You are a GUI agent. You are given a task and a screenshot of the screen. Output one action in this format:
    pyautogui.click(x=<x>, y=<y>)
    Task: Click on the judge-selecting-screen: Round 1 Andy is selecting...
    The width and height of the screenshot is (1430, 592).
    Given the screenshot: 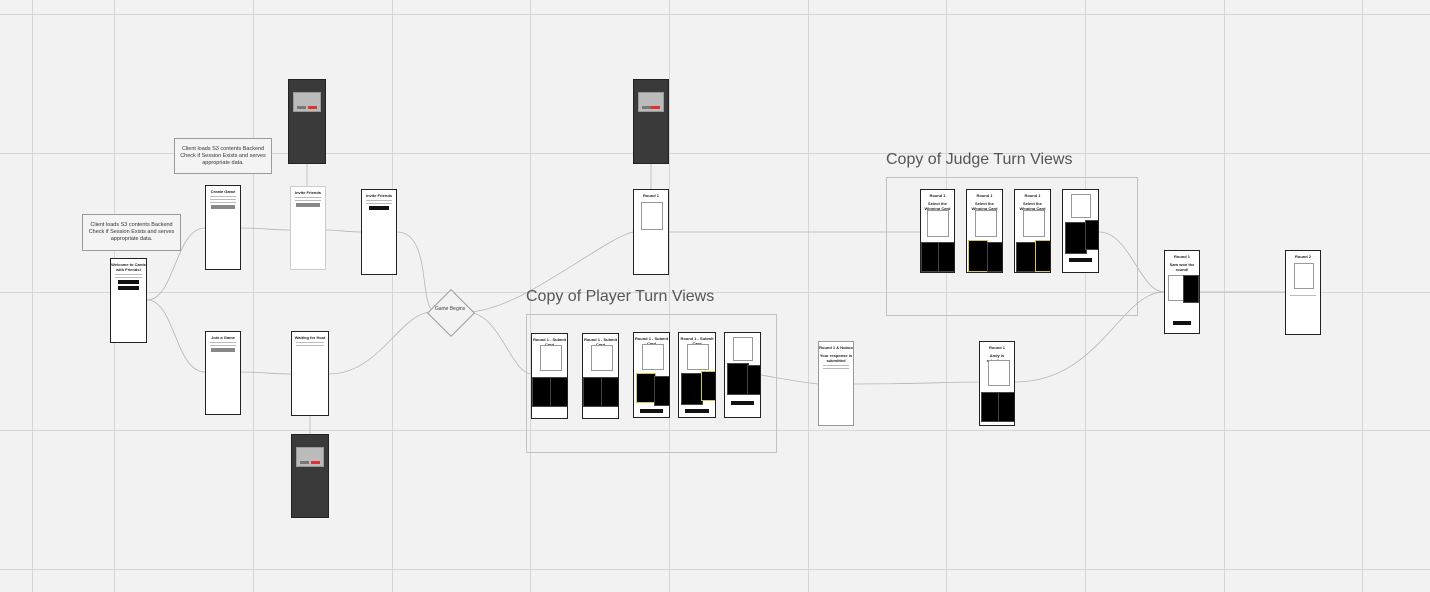 What is the action you would take?
    pyautogui.click(x=997, y=383)
    